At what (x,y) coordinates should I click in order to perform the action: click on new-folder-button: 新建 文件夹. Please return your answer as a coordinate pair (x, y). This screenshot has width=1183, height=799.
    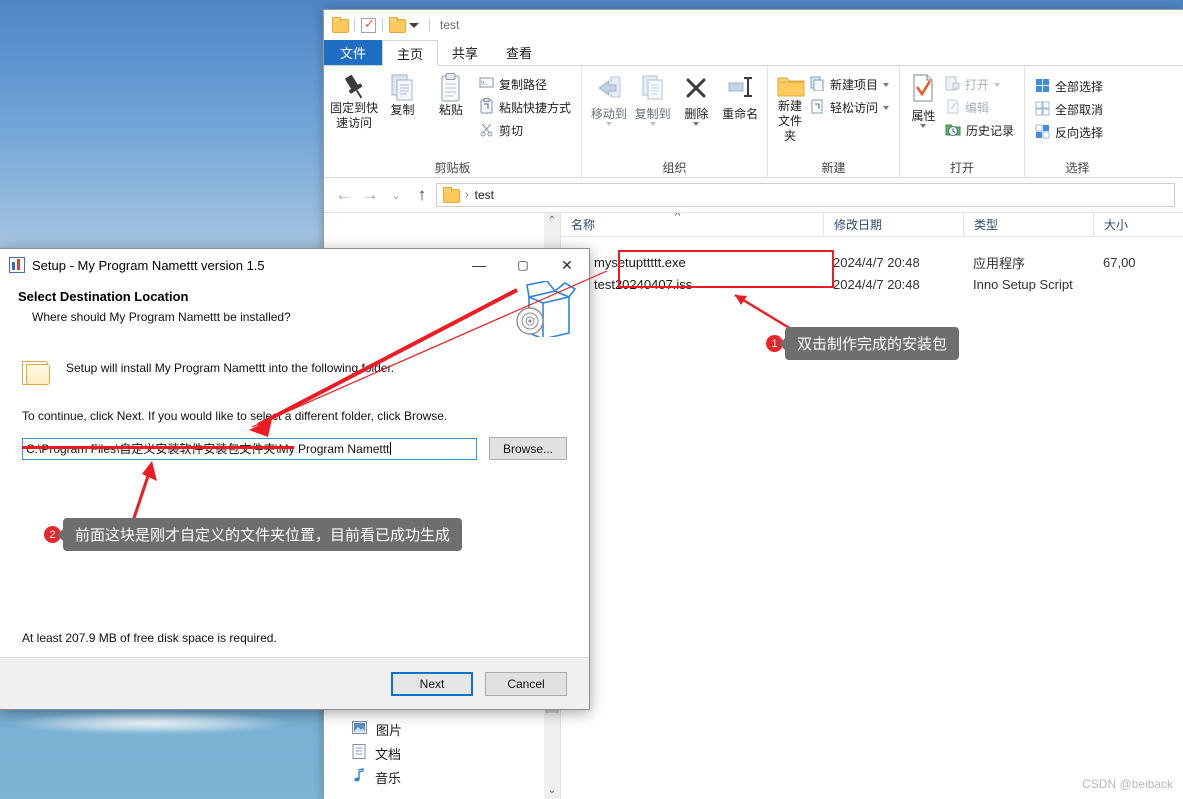
    Looking at the image, I should click on (790, 106).